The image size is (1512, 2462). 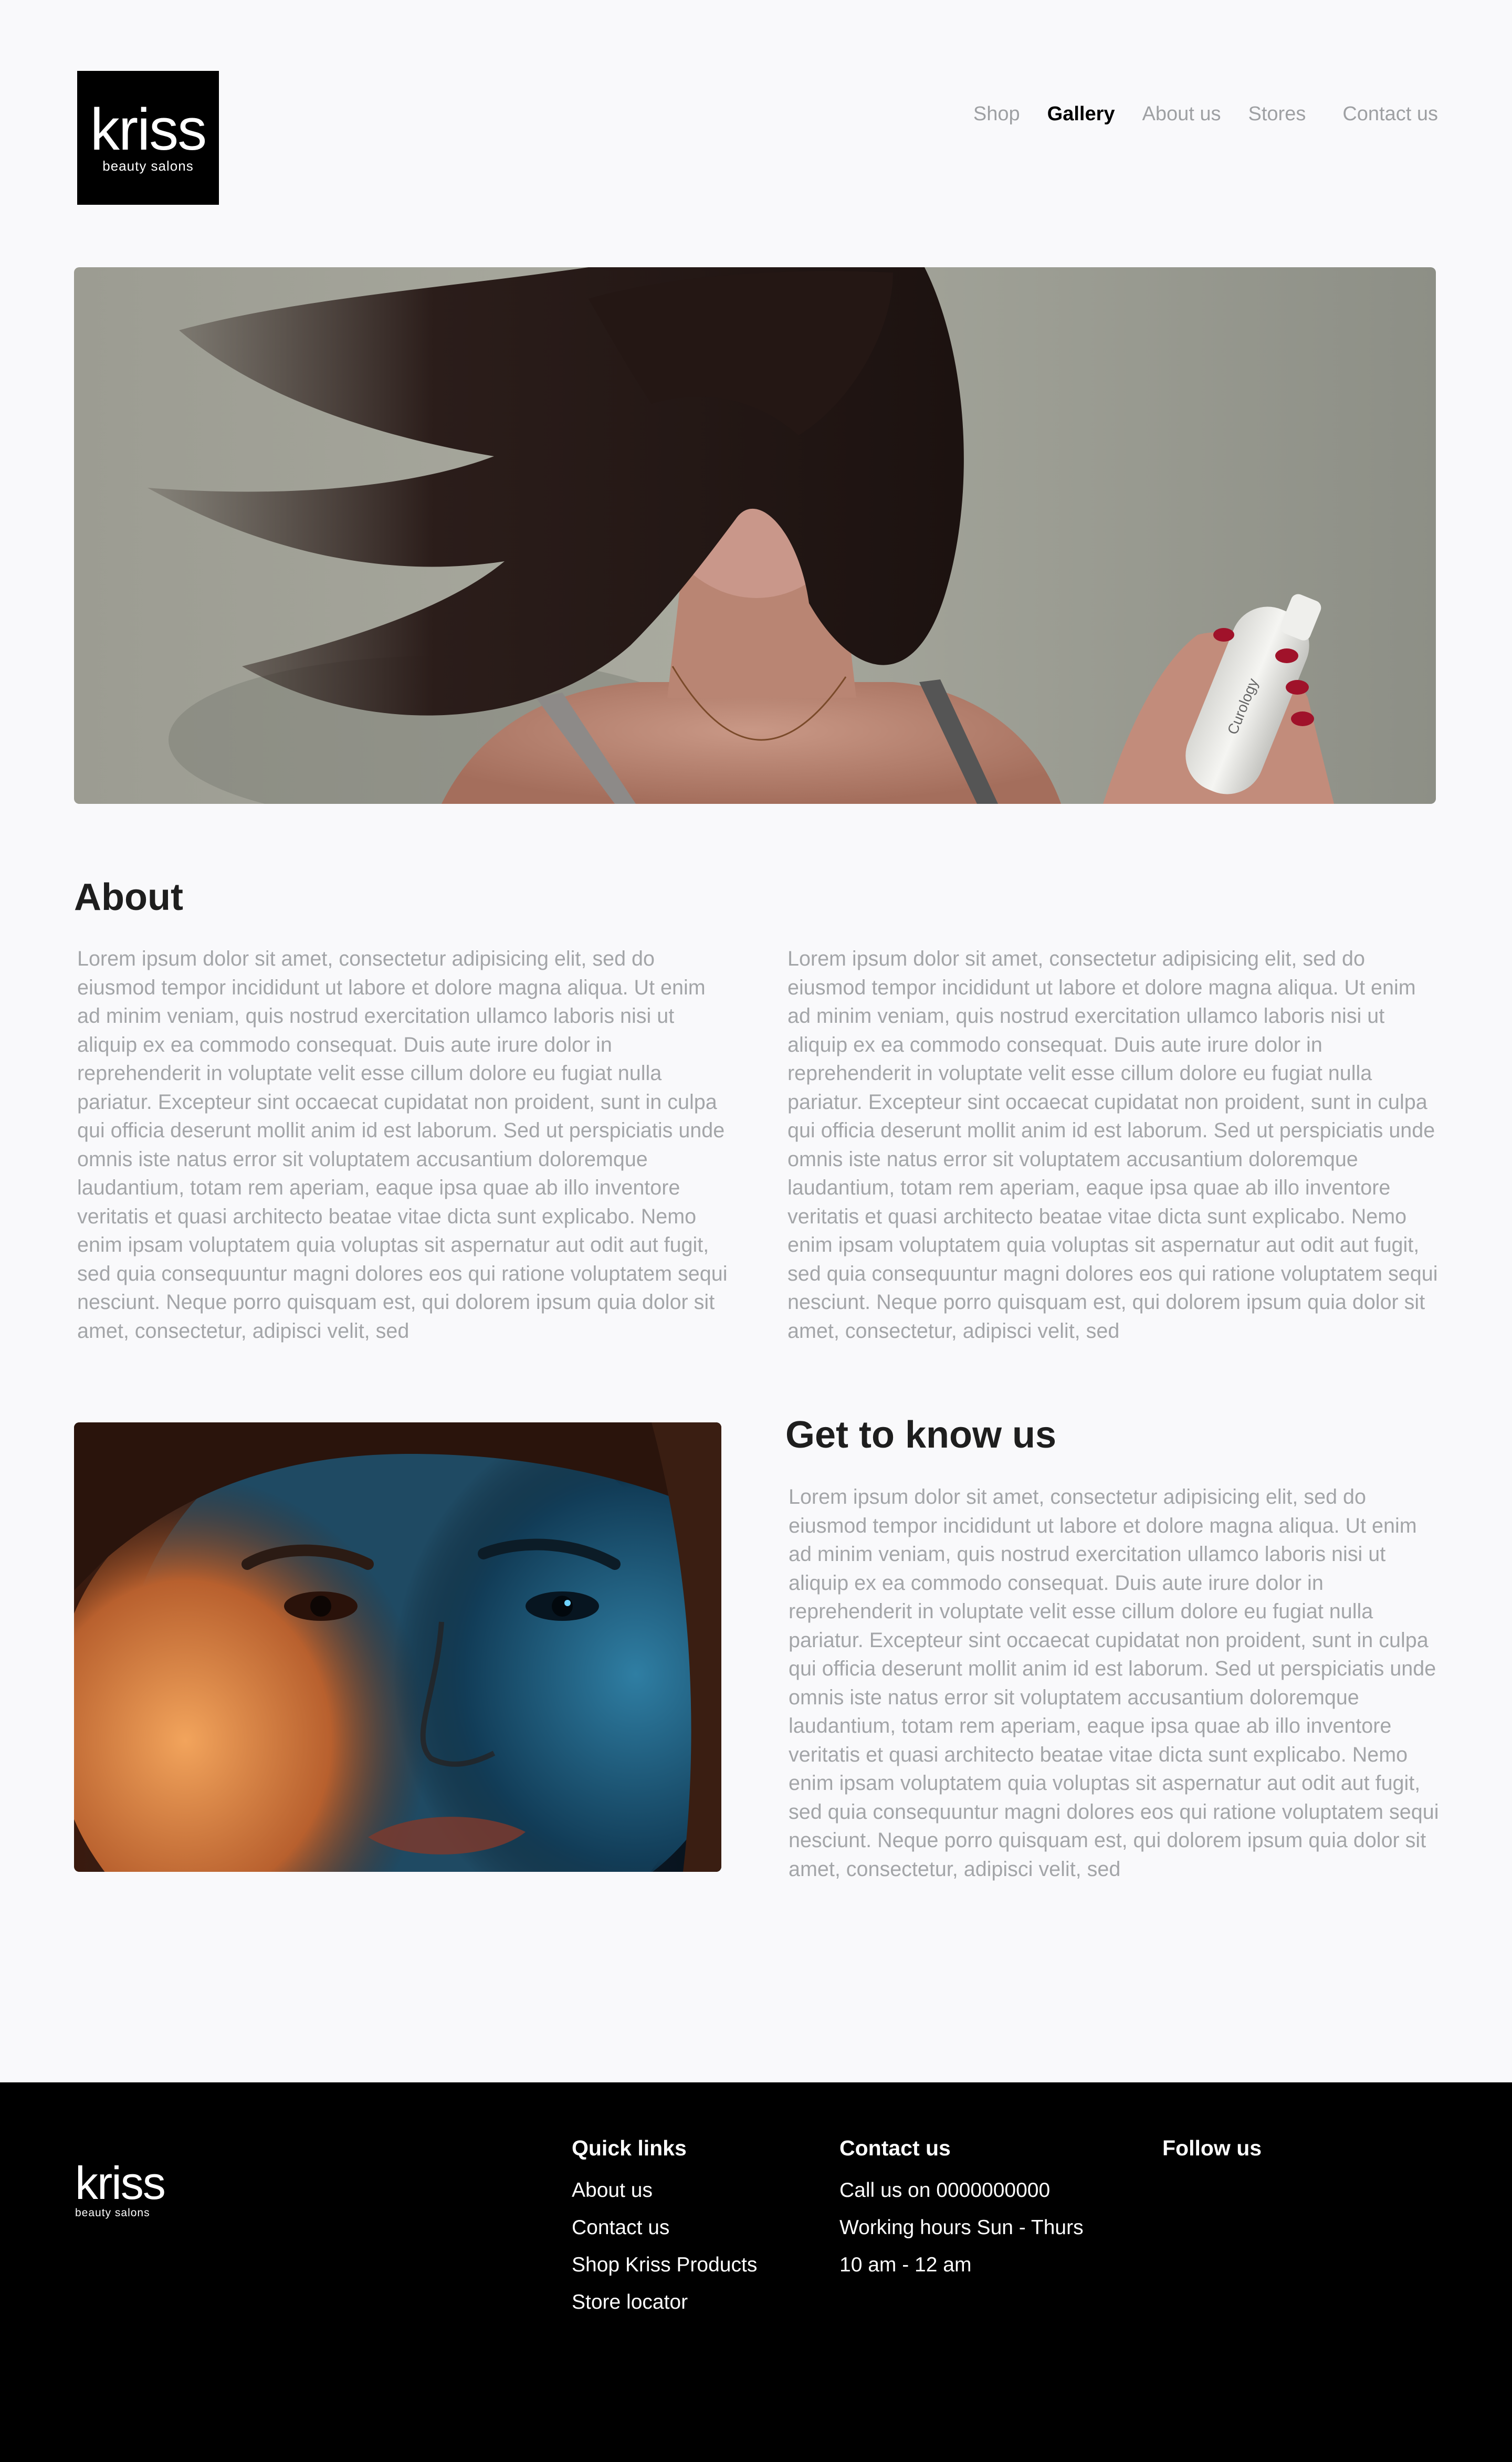 I want to click on about-heading: About, so click(x=128, y=897).